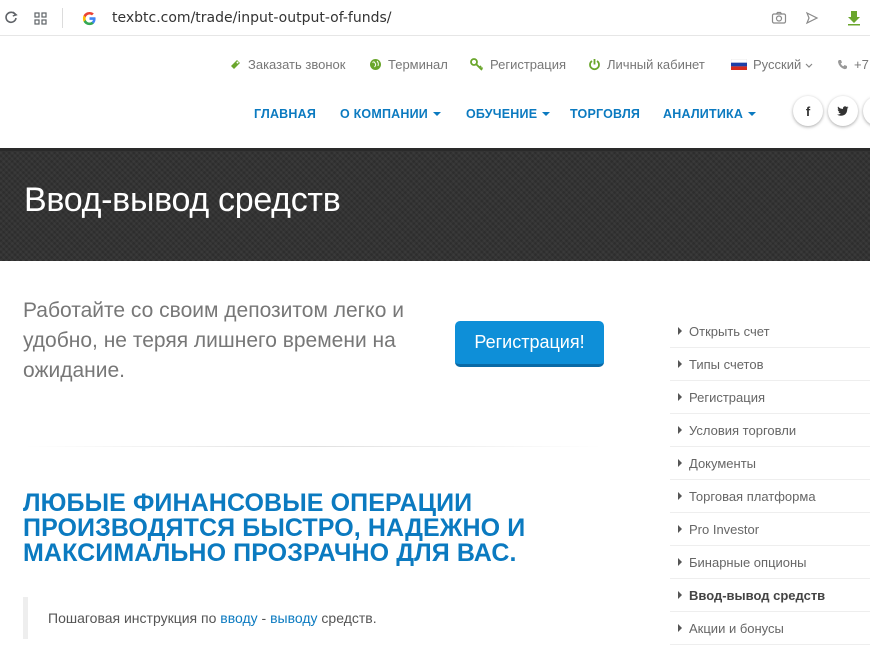  I want to click on terminal-link: Терминал, so click(408, 64).